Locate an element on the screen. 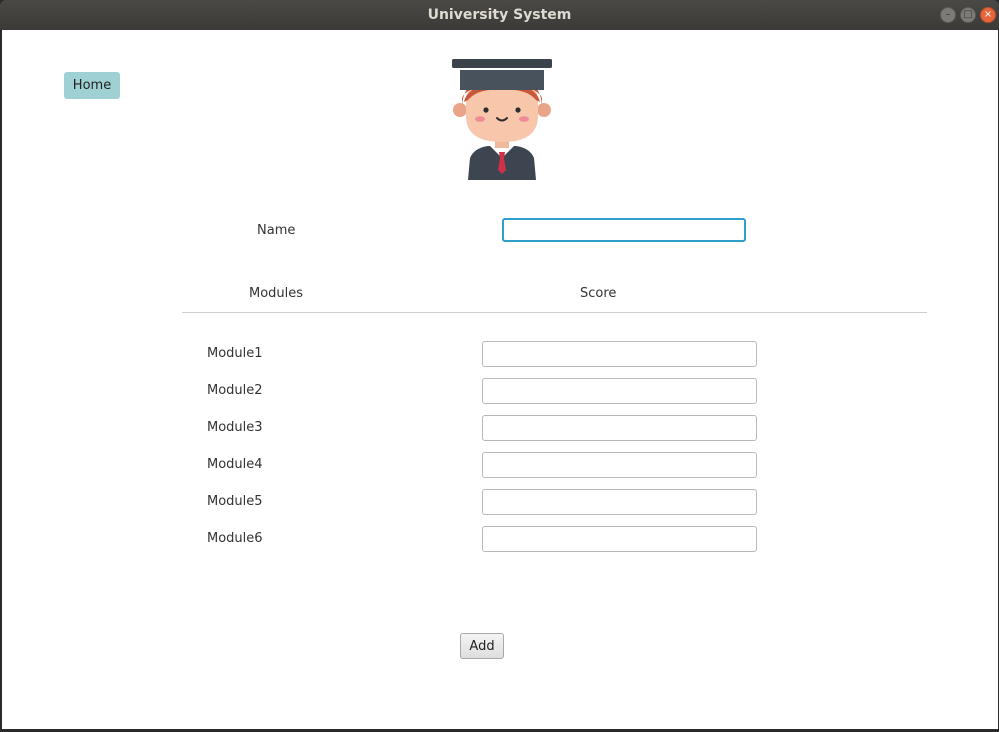 The height and width of the screenshot is (732, 999). modules-column-header: Modules is located at coordinates (276, 293).